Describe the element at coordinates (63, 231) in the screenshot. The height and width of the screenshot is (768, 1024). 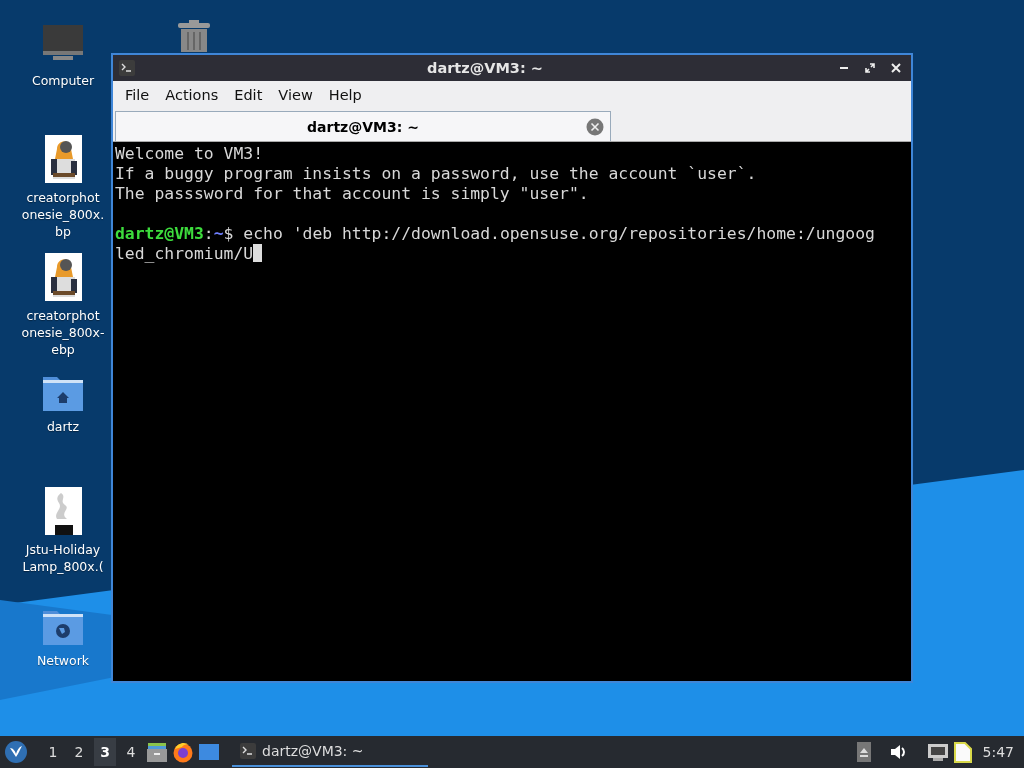
I see `icon-label: bp` at that location.